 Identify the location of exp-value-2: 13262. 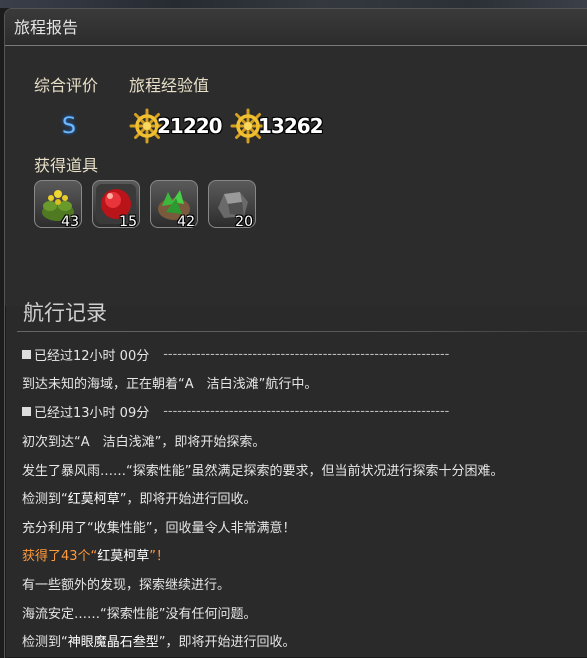
(277, 126).